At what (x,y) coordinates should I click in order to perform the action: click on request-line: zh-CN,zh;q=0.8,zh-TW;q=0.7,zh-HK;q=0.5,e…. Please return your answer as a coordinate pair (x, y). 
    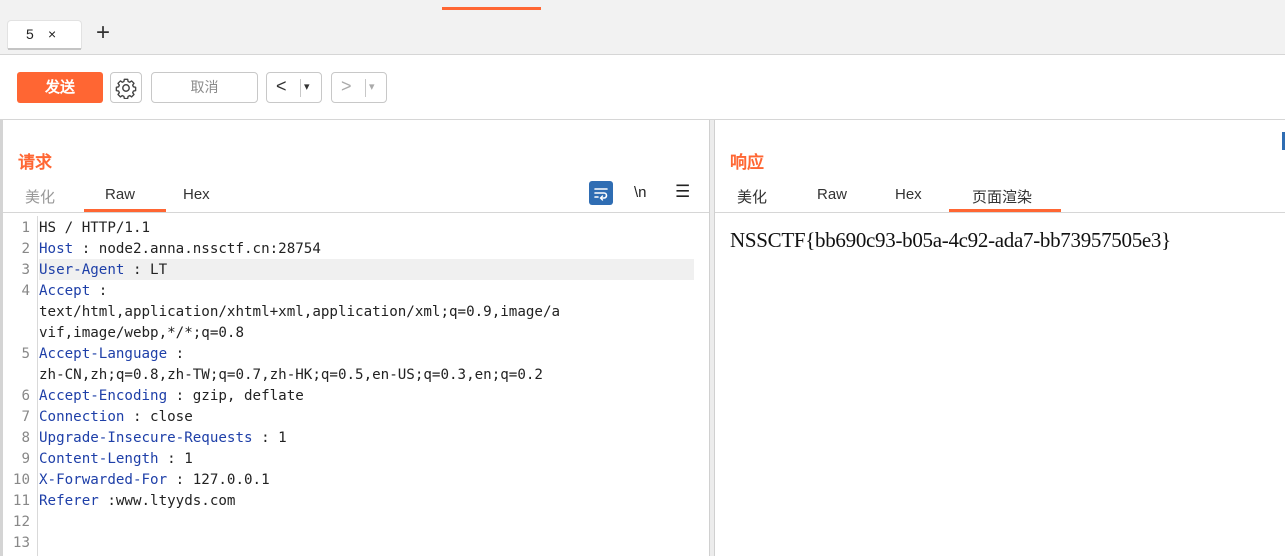
    Looking at the image, I should click on (356, 377).